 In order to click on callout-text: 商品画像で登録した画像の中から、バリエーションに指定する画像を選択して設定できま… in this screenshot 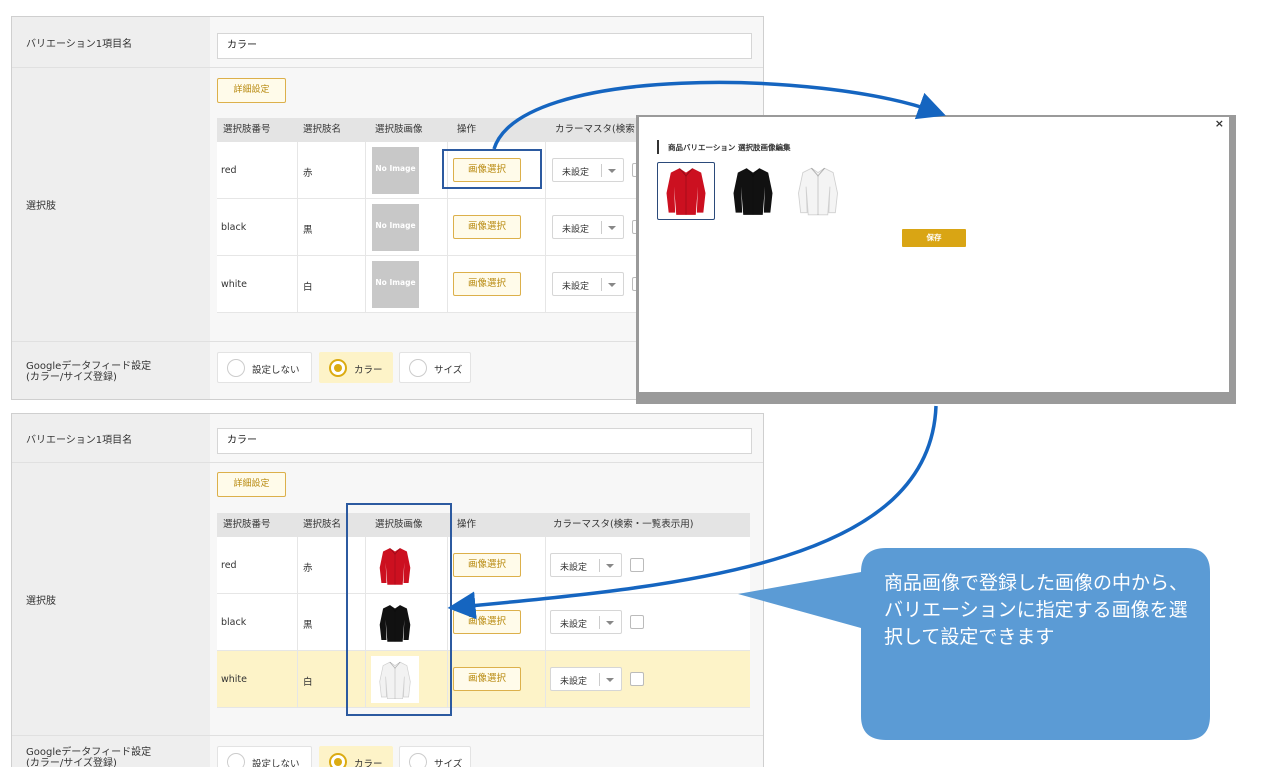, I will do `click(1036, 610)`.